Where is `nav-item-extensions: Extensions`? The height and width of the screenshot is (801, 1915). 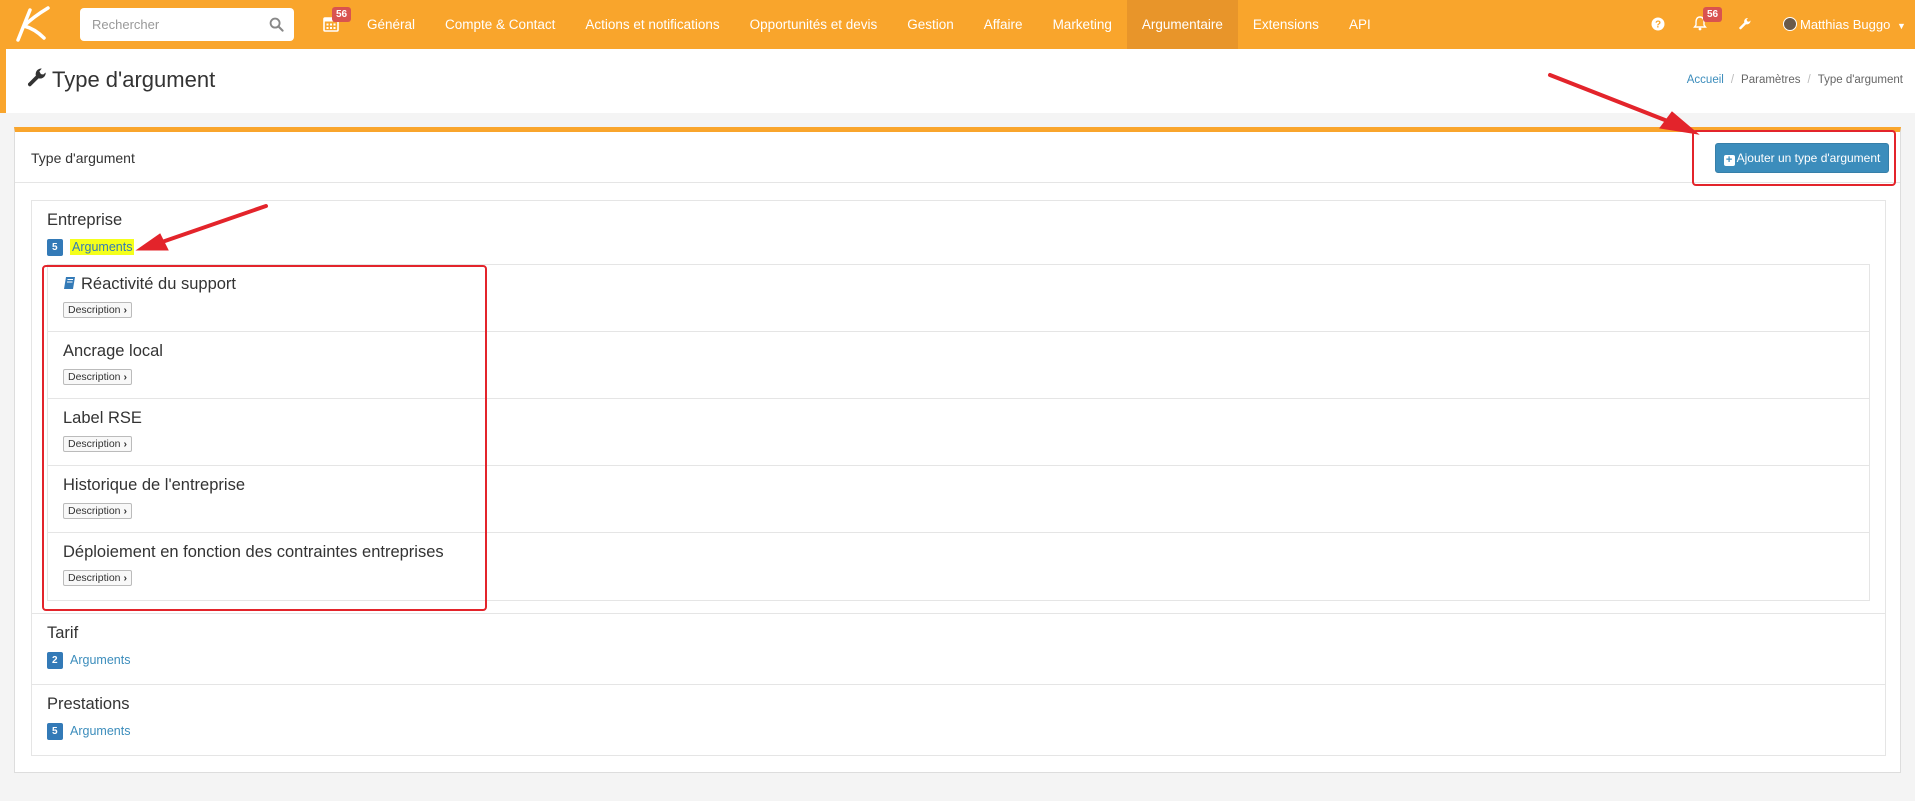 nav-item-extensions: Extensions is located at coordinates (1286, 24).